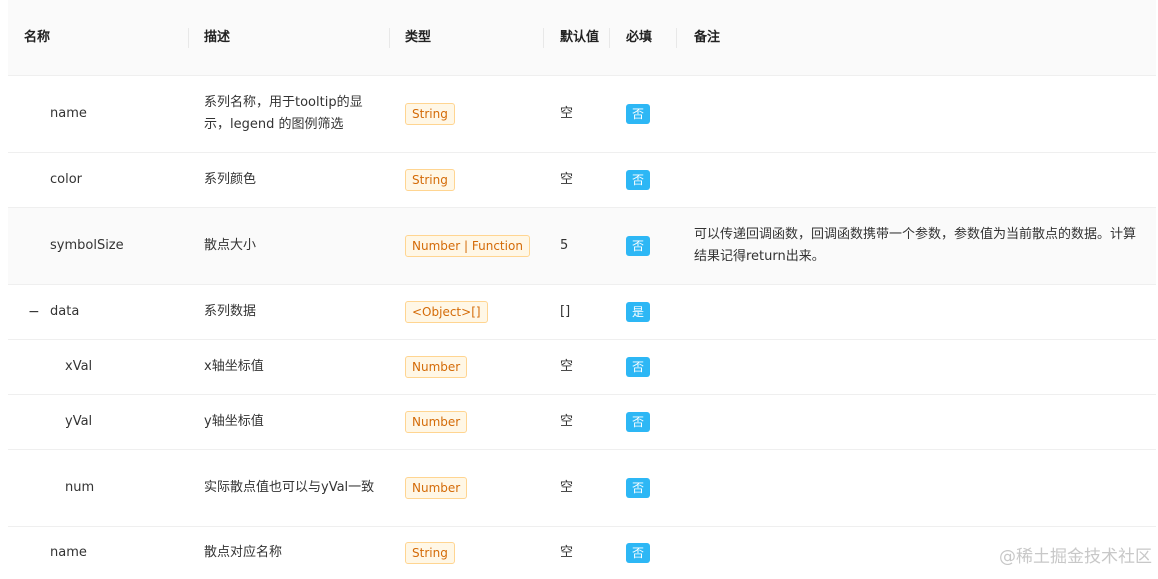 The image size is (1158, 579). What do you see at coordinates (37, 37) in the screenshot?
I see `header-name: 名称` at bounding box center [37, 37].